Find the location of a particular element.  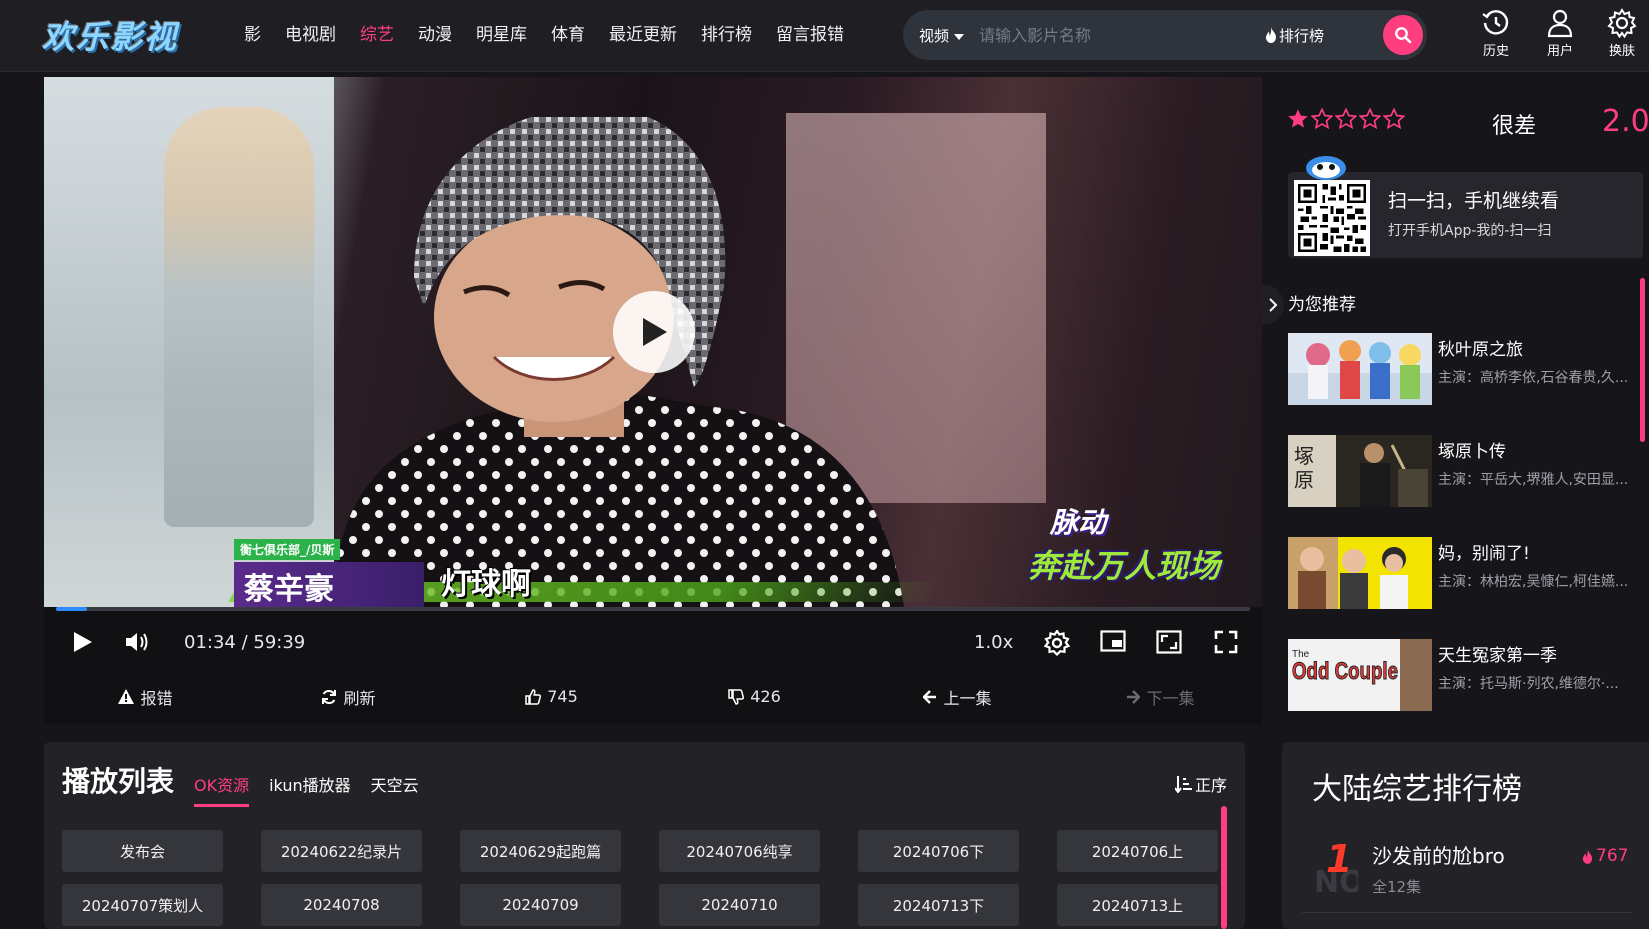

gear-icon is located at coordinates (1057, 643).